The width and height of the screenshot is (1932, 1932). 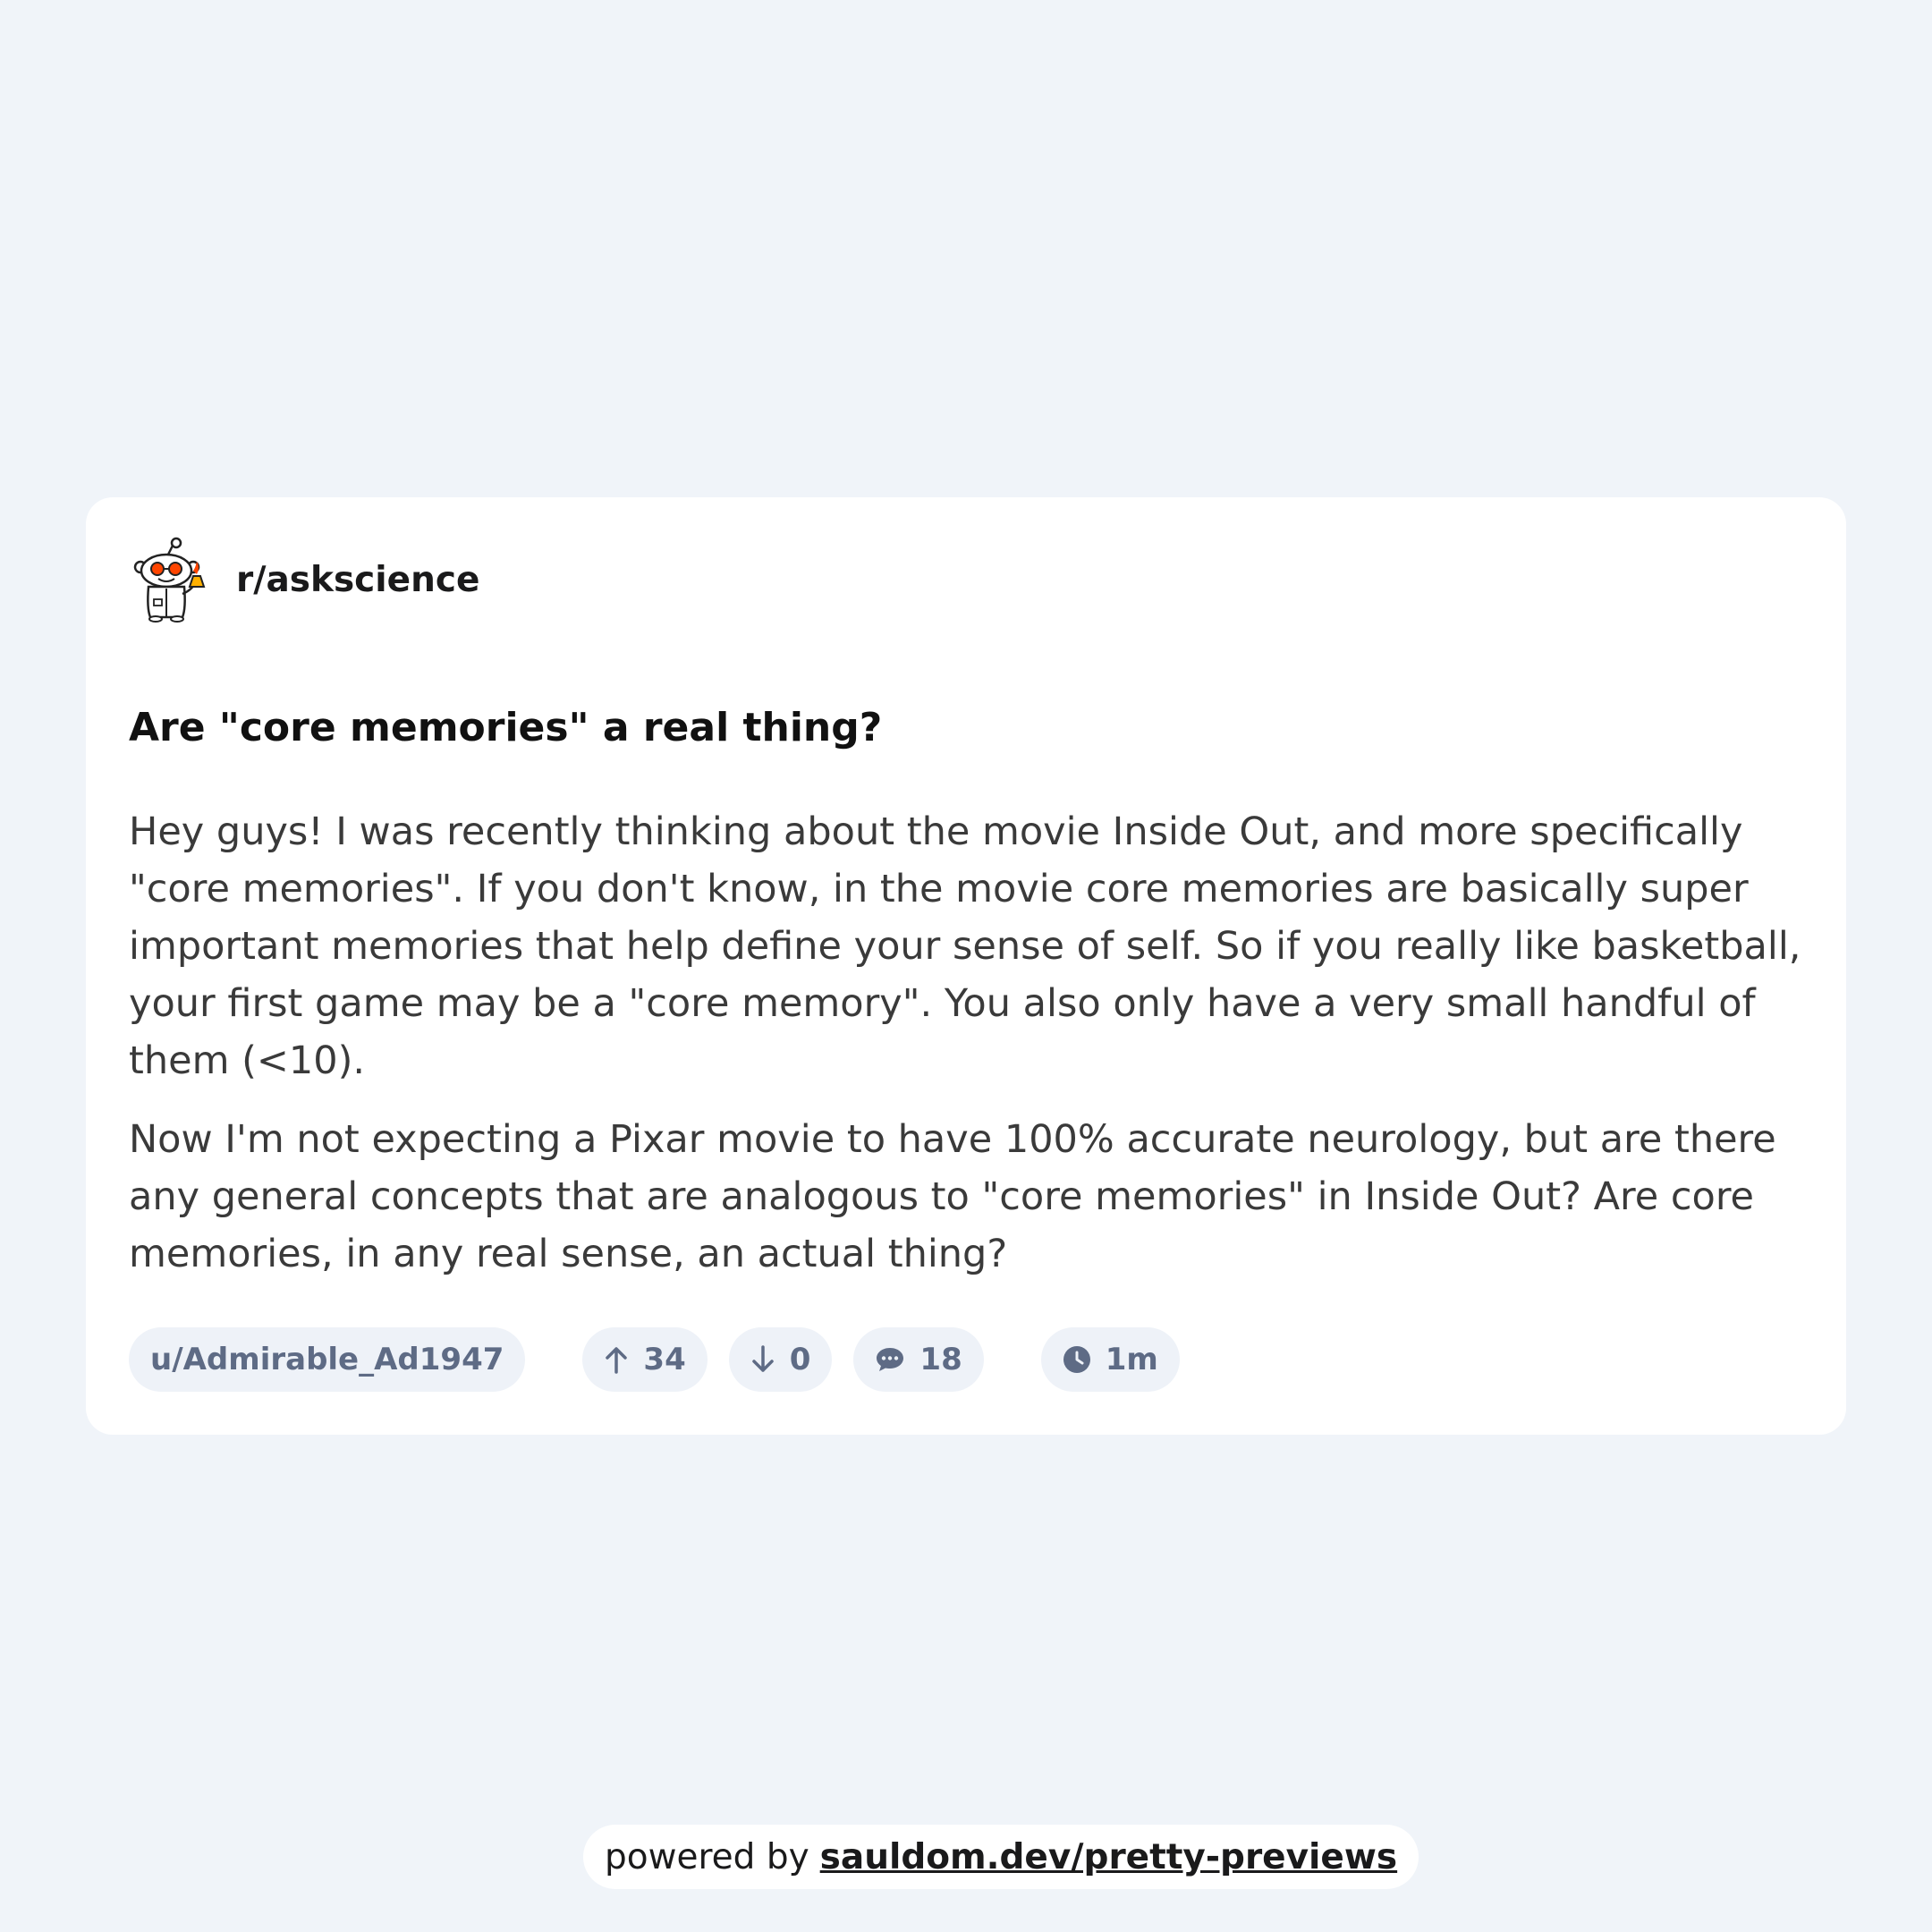 I want to click on author-pill: u/Admirable_Ad1947, so click(x=327, y=1359).